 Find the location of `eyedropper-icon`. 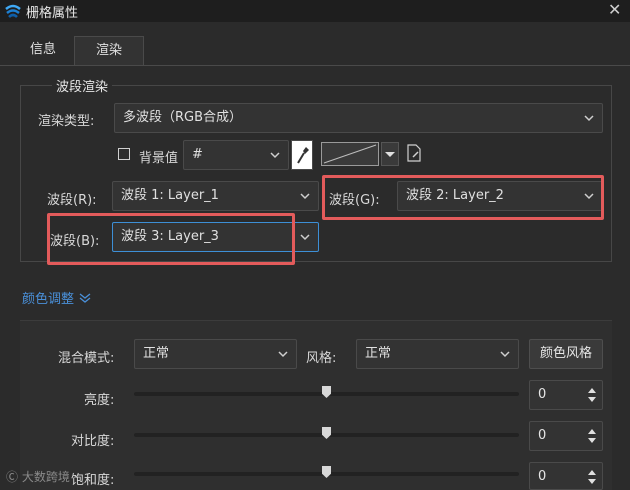

eyedropper-icon is located at coordinates (303, 155).